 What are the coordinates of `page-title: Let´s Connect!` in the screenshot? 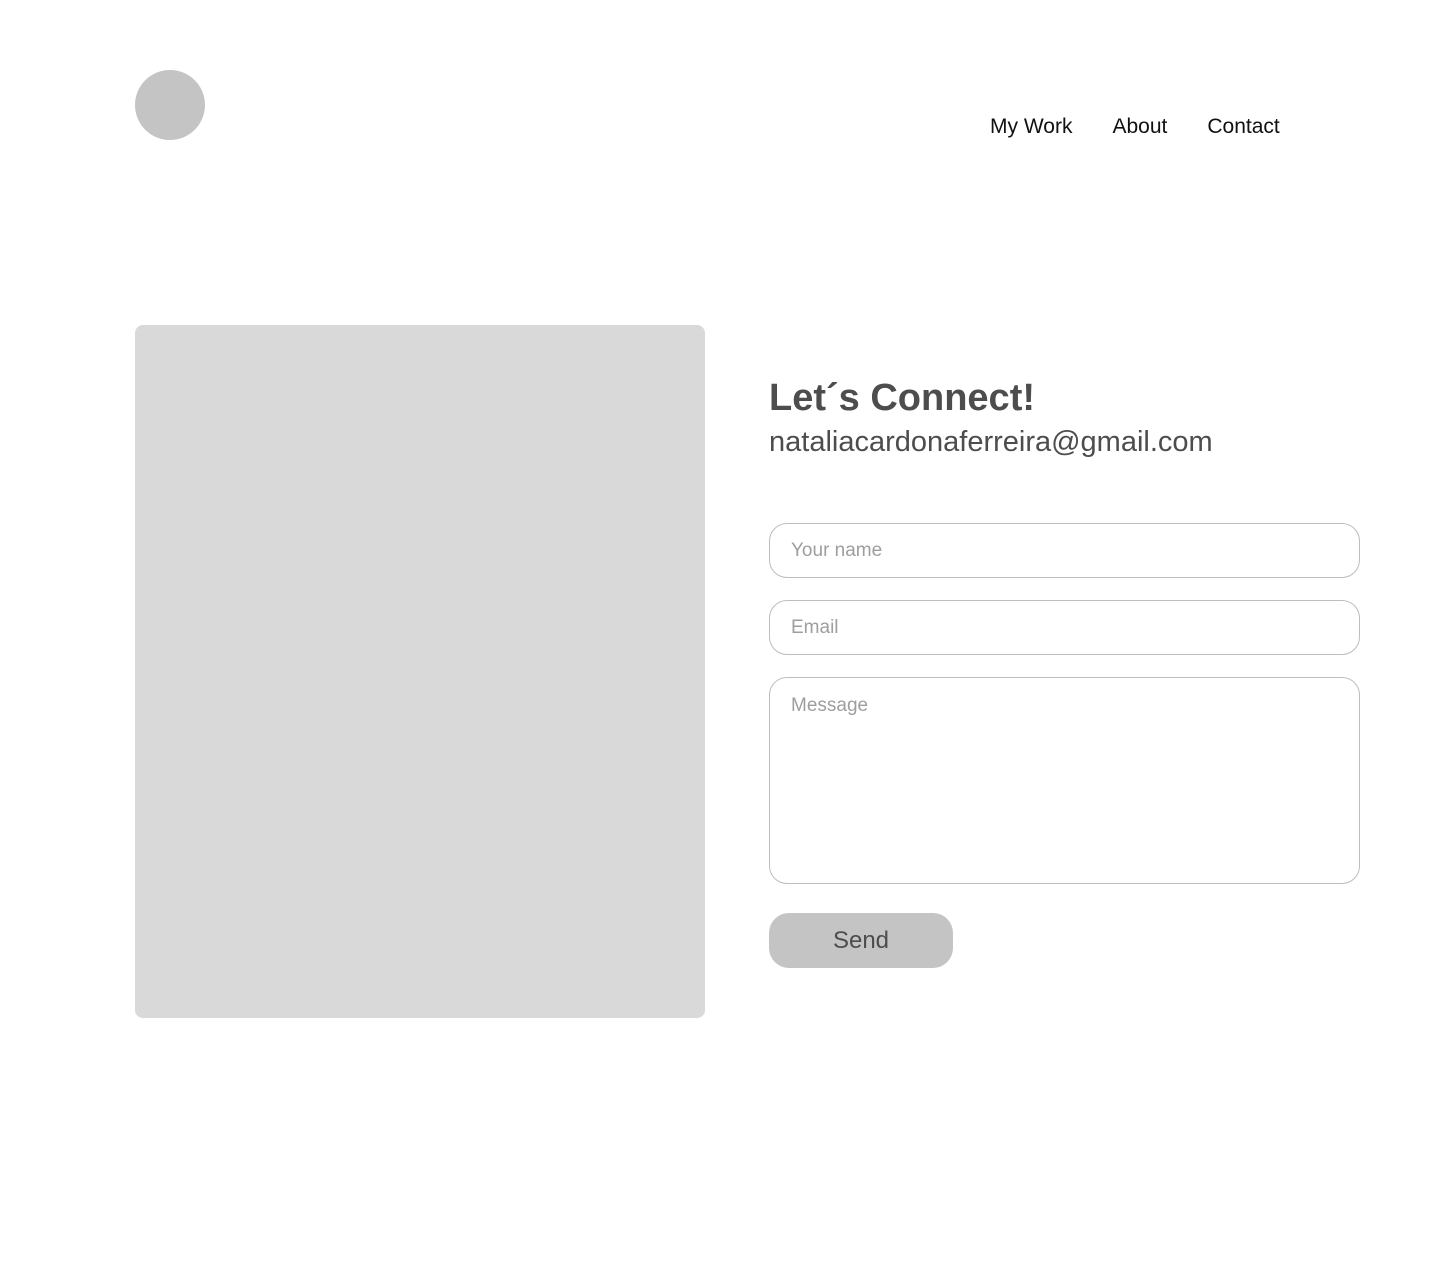 It's located at (902, 398).